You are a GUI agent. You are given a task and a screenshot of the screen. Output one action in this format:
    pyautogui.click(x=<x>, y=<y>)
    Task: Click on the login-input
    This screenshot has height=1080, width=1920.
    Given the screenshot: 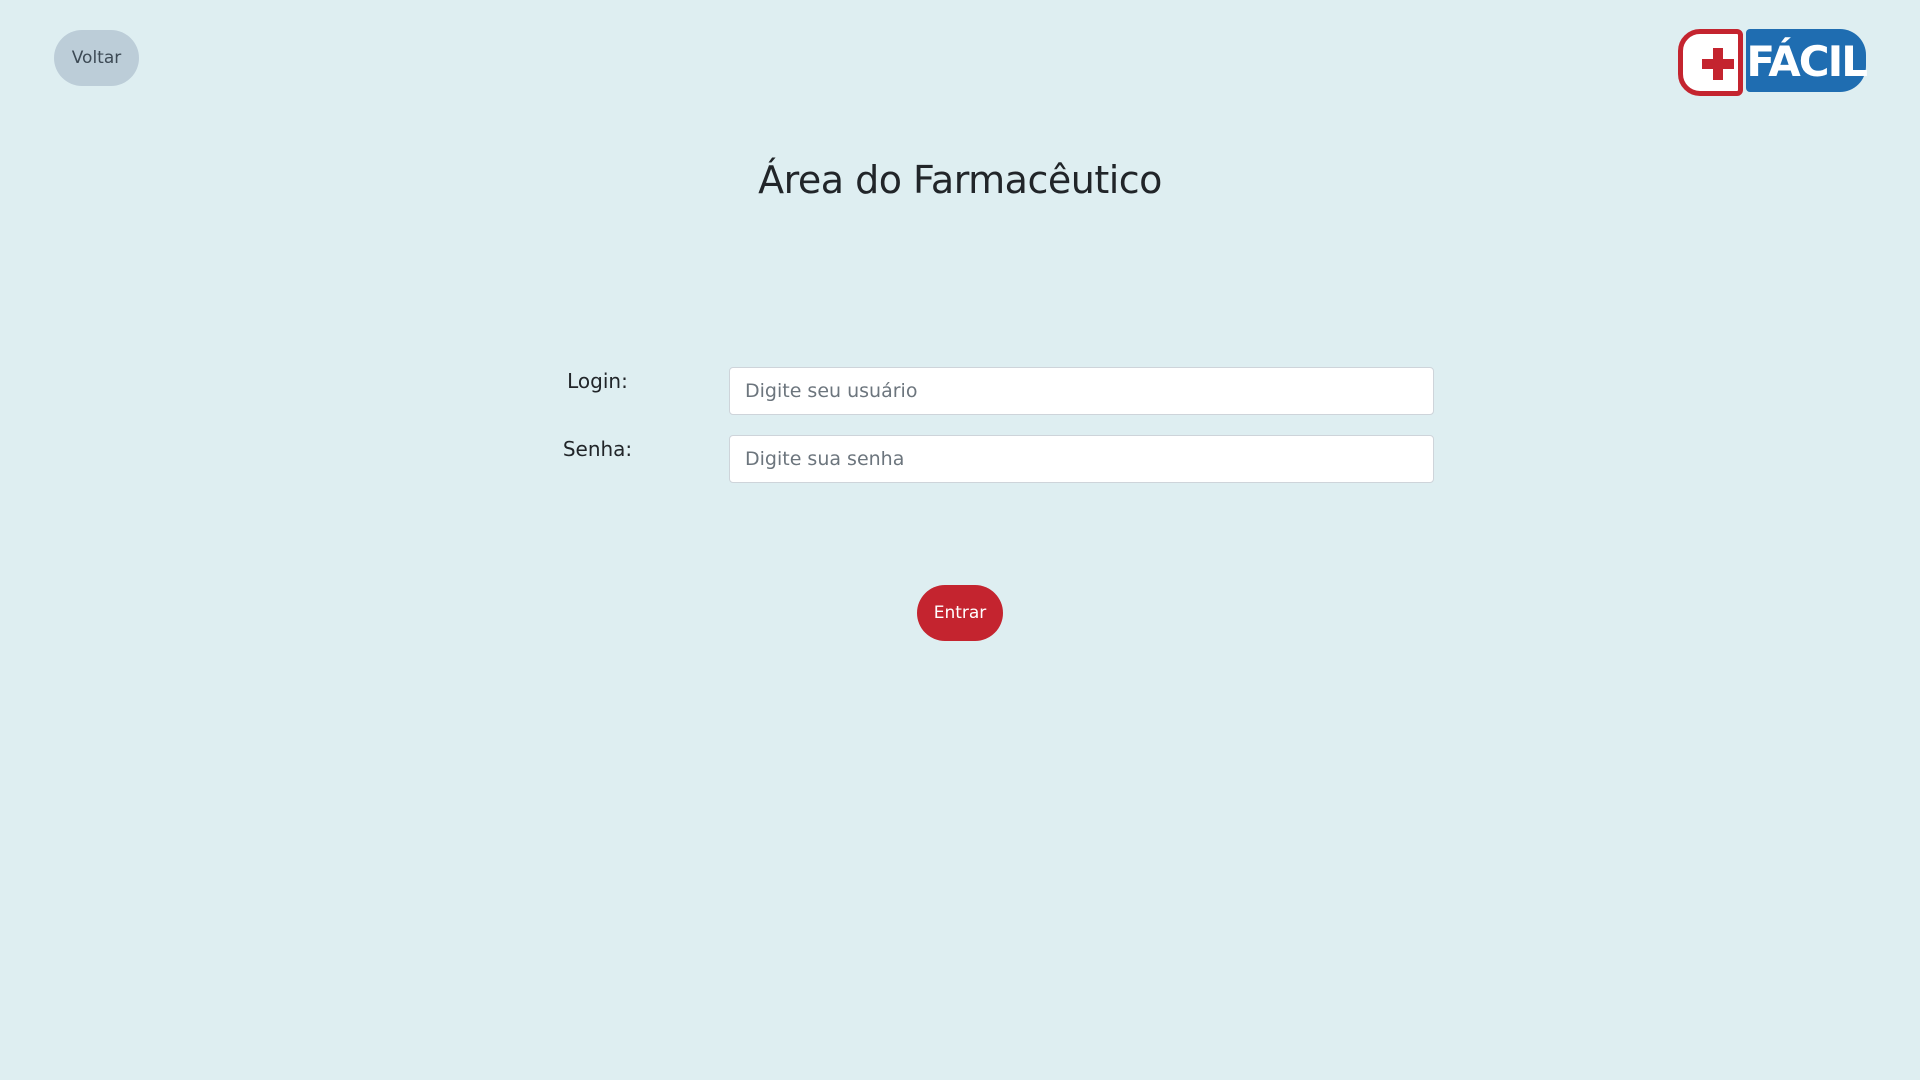 What is the action you would take?
    pyautogui.click(x=1081, y=391)
    